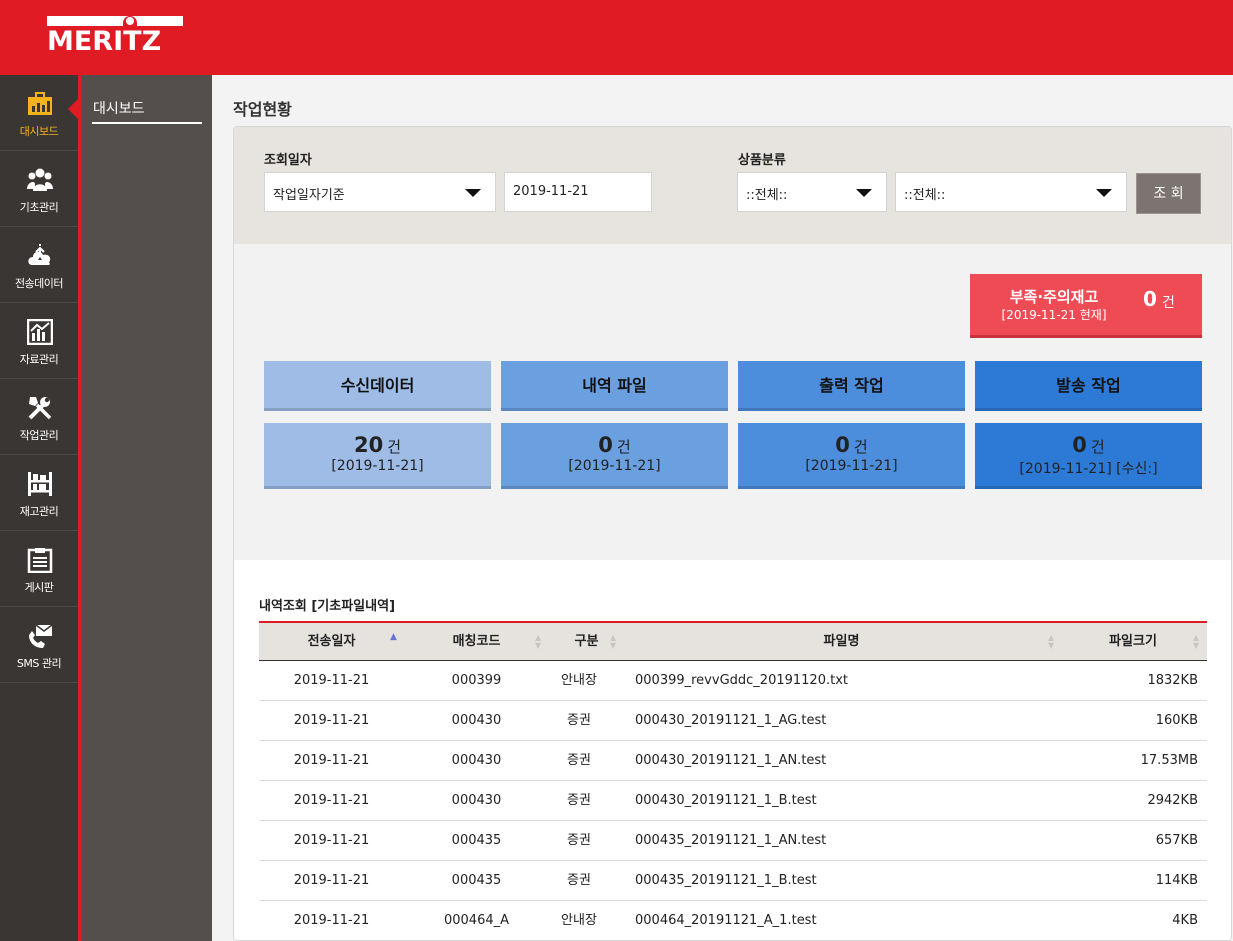  Describe the element at coordinates (579, 760) in the screenshot. I see `cell-type: 증권` at that location.